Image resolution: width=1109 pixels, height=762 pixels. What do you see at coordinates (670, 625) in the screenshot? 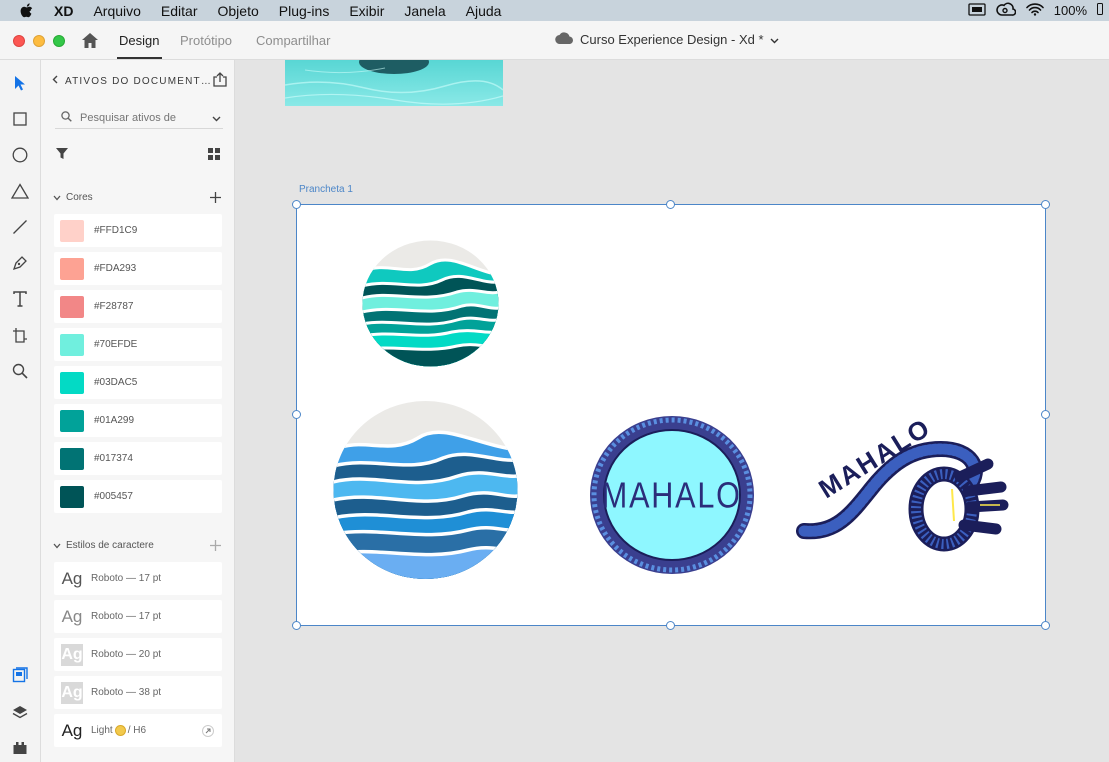
I see `resize-handle-bottom` at bounding box center [670, 625].